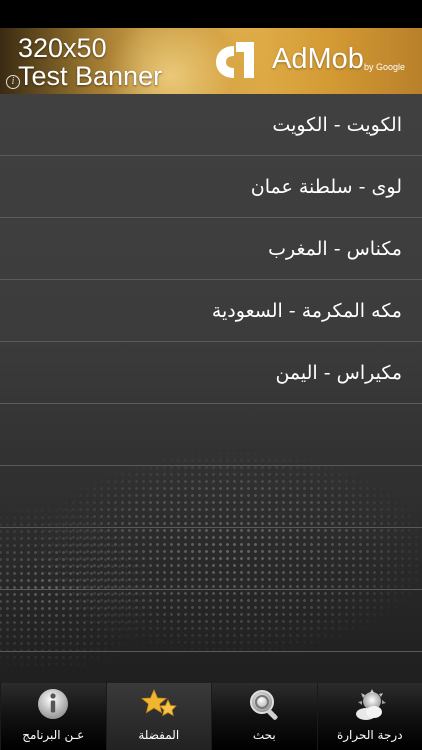 This screenshot has height=750, width=422. Describe the element at coordinates (158, 703) in the screenshot. I see `favorites-icon` at that location.